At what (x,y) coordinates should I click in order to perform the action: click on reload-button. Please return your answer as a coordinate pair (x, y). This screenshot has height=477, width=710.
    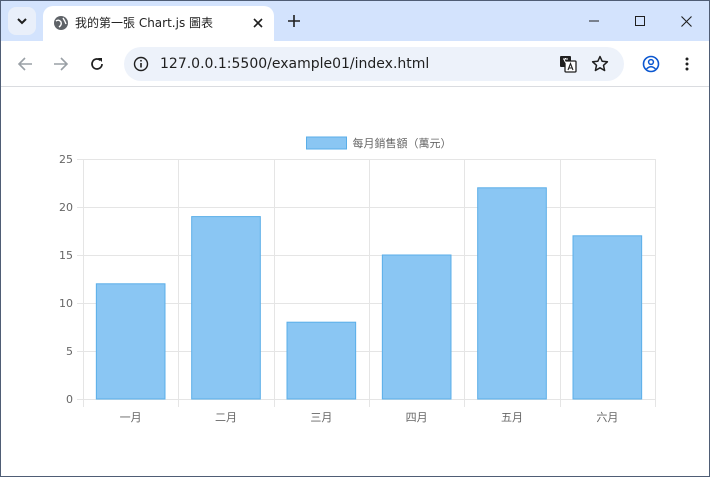
    Looking at the image, I should click on (97, 64).